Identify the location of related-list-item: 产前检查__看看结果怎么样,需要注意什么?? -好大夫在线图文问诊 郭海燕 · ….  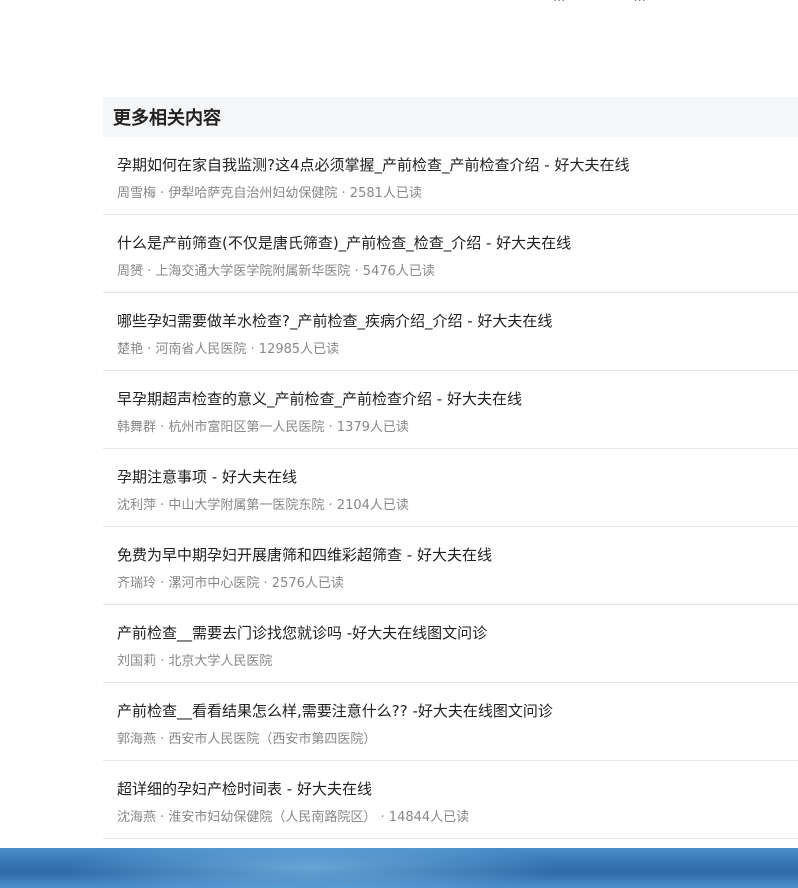
(450, 722).